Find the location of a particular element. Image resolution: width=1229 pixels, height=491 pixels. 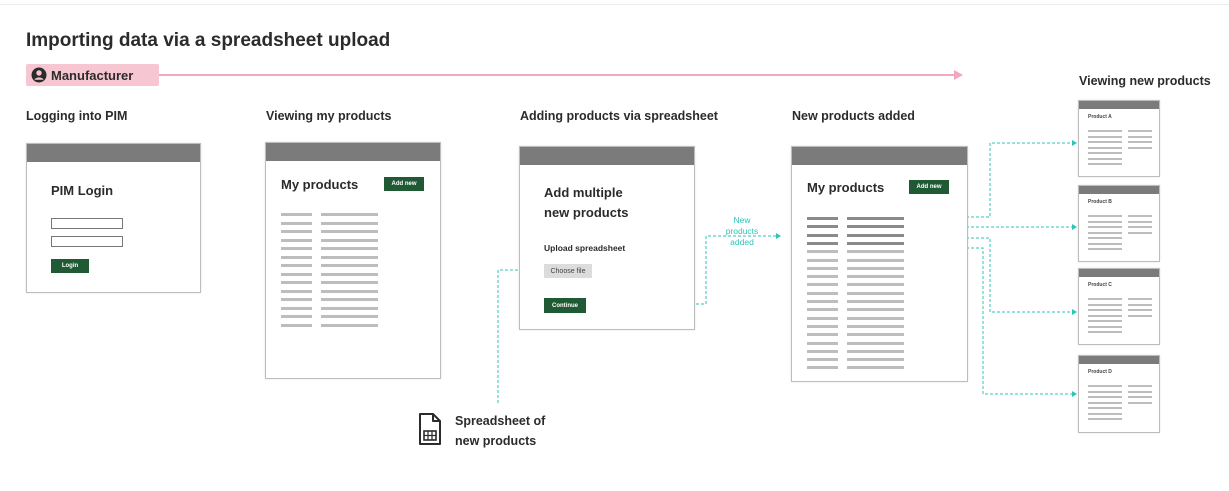

products-added-heading: My products is located at coordinates (846, 187).